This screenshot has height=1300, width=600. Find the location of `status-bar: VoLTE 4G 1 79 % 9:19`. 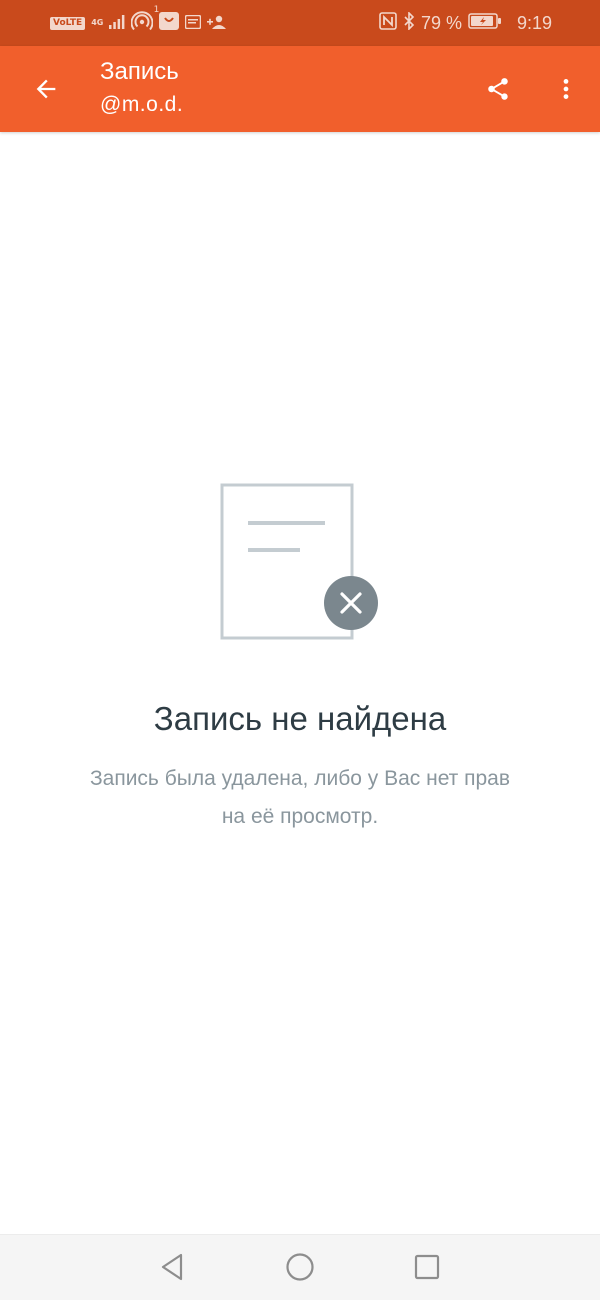

status-bar: VoLTE 4G 1 79 % 9:19 is located at coordinates (300, 23).